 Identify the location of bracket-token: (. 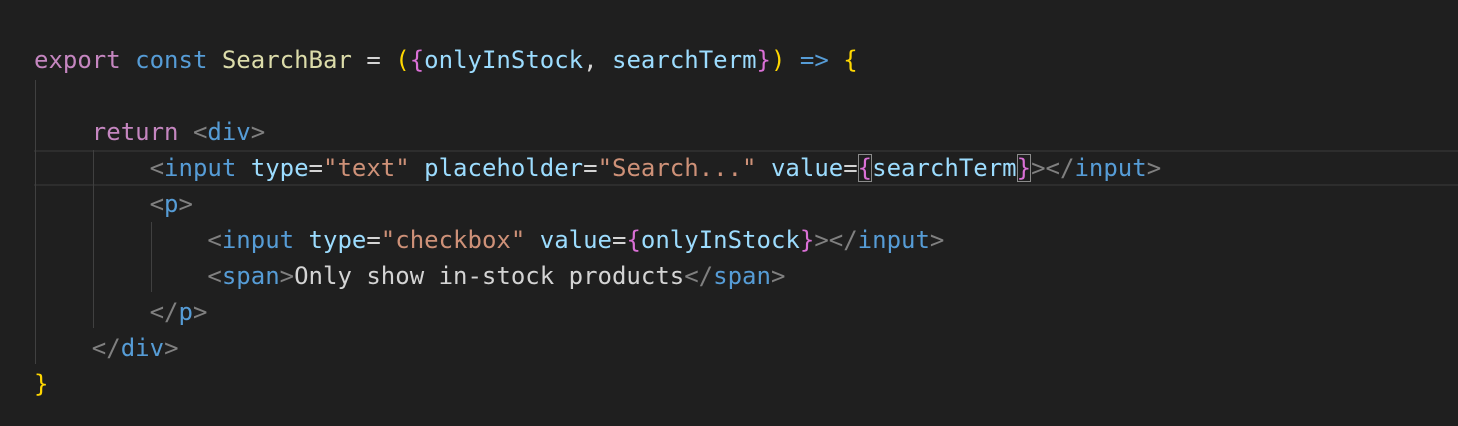
(402, 60).